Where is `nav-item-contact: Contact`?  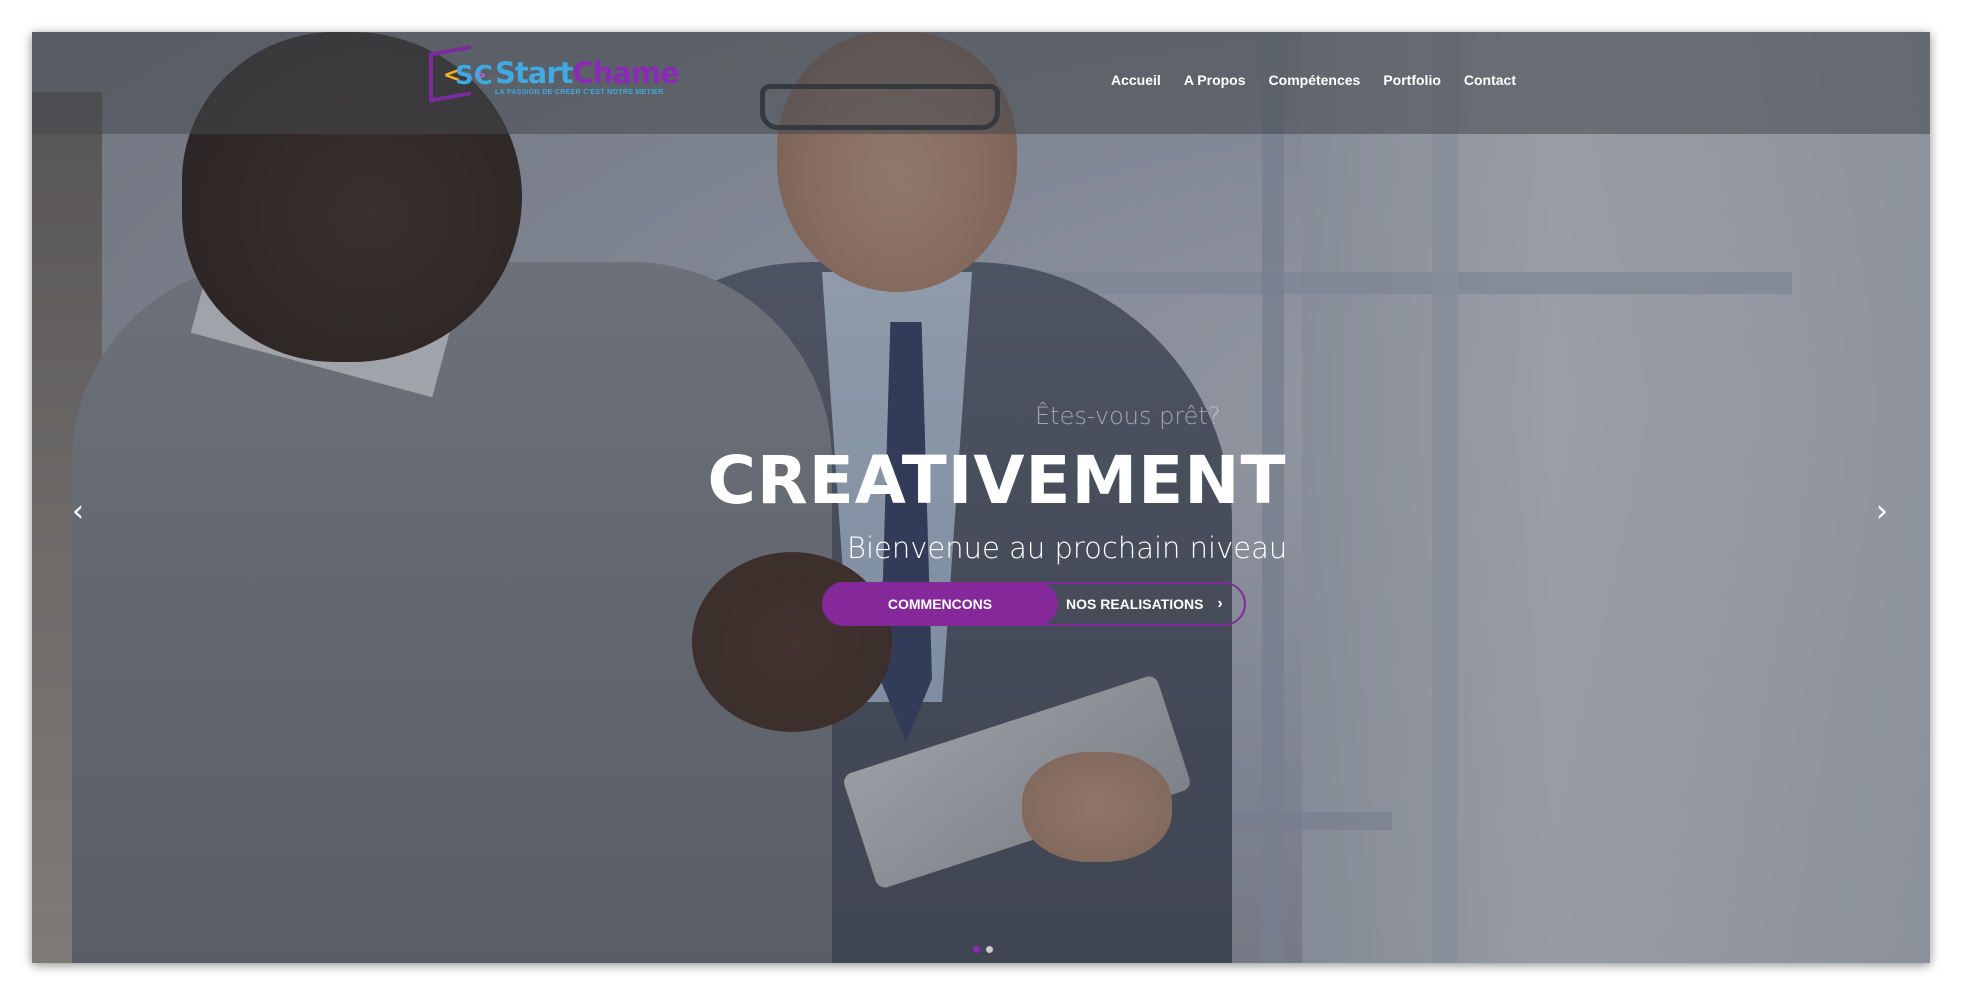 nav-item-contact: Contact is located at coordinates (1490, 80).